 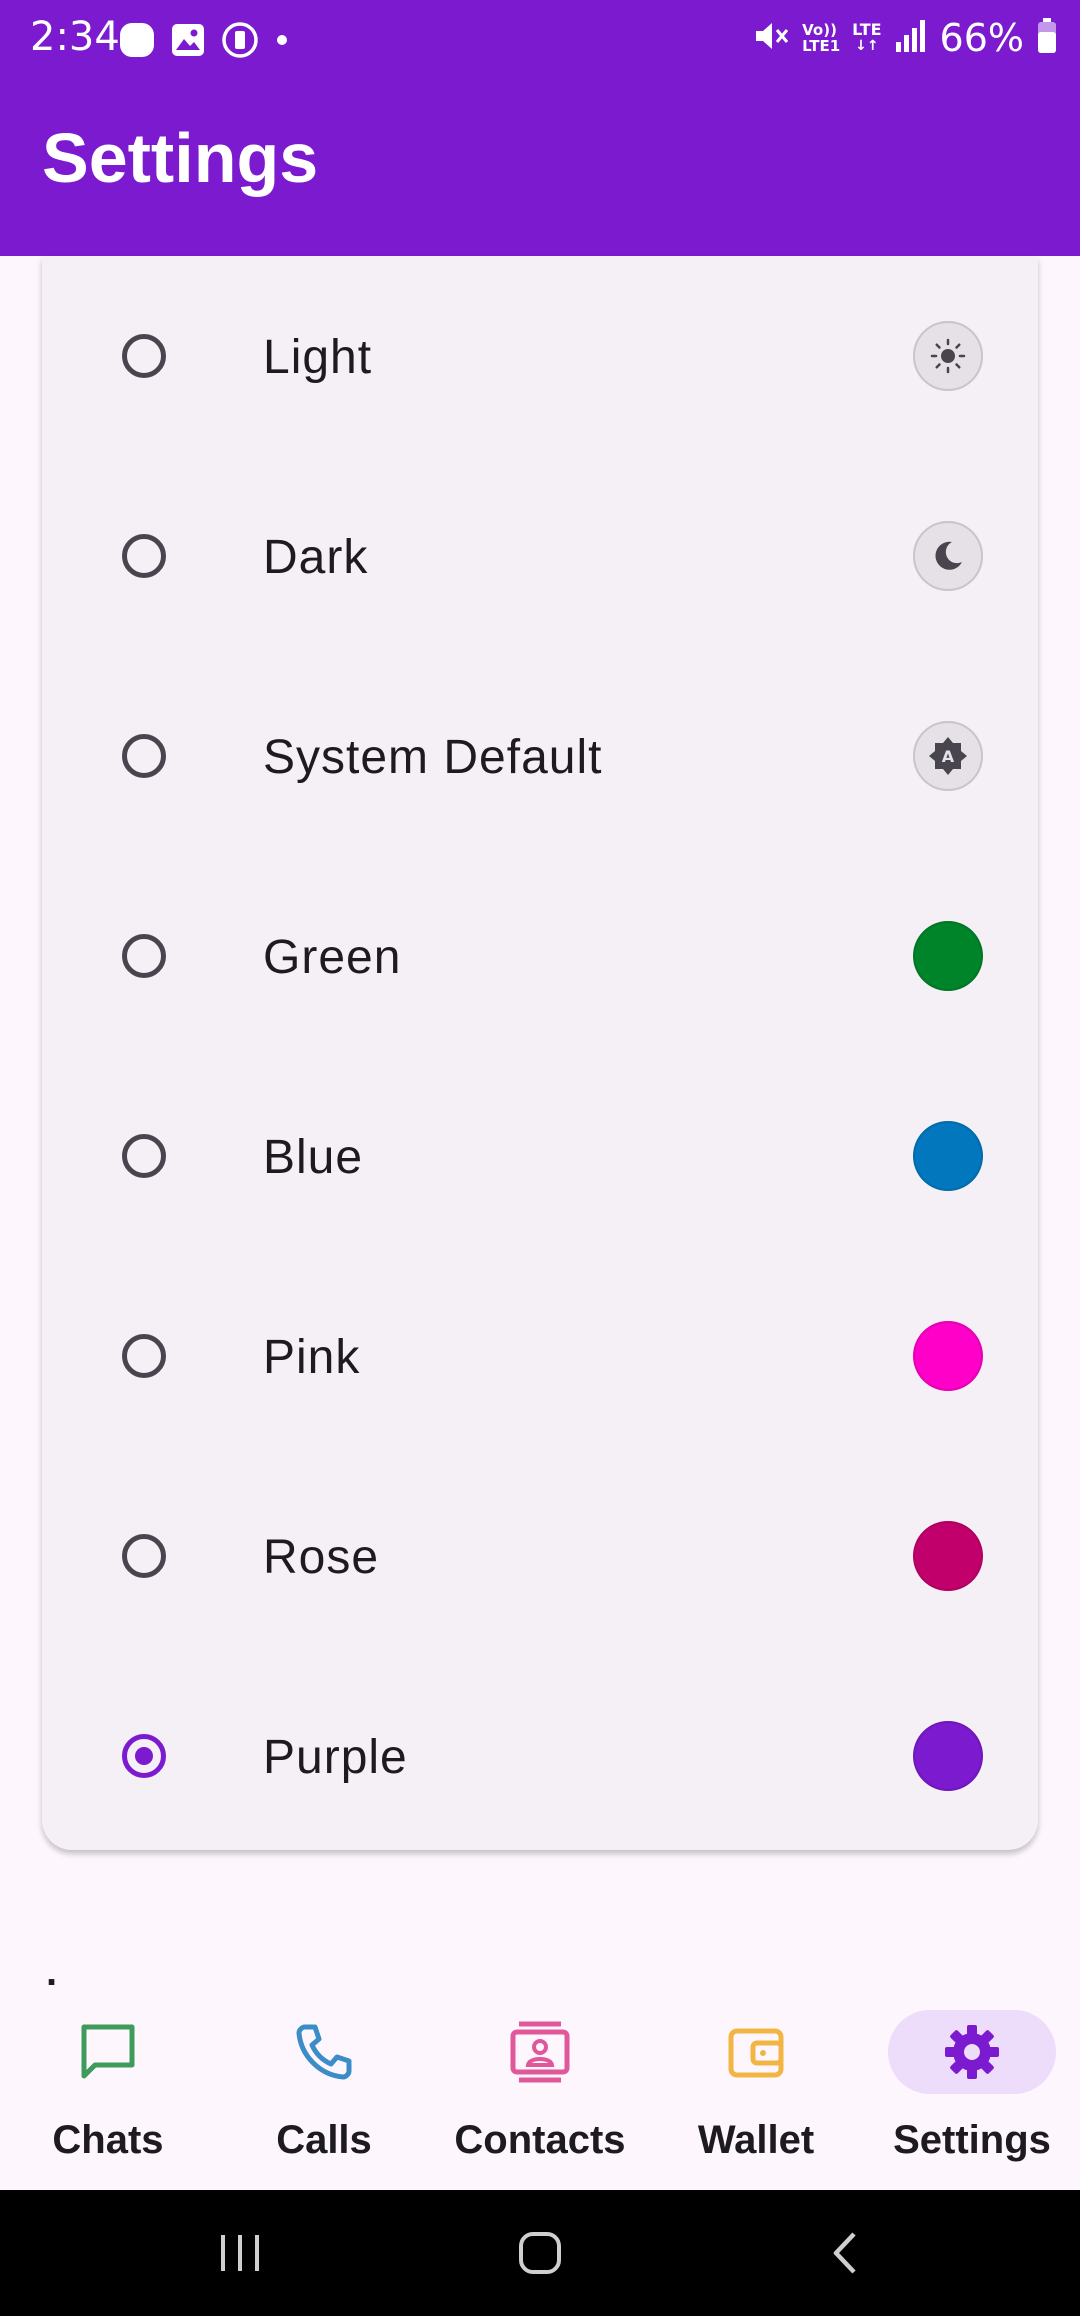 What do you see at coordinates (948, 1756) in the screenshot?
I see `color-swatch-purple` at bounding box center [948, 1756].